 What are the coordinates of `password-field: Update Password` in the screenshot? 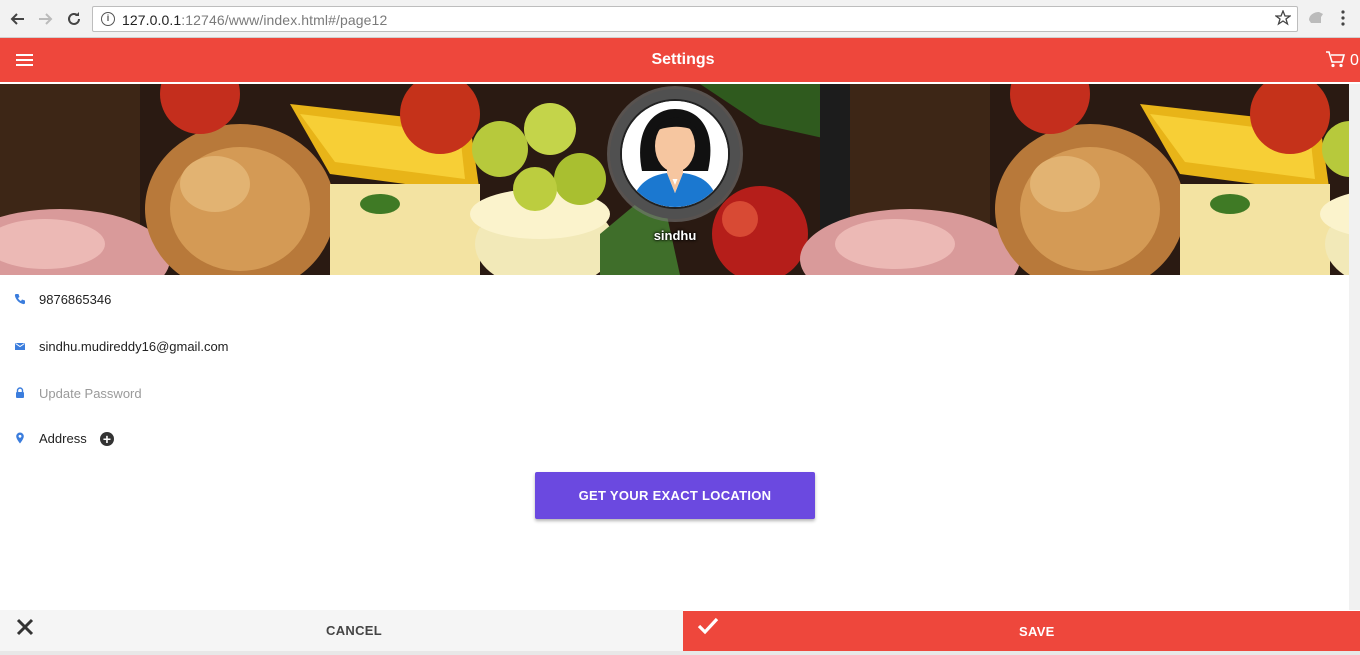 It's located at (90, 393).